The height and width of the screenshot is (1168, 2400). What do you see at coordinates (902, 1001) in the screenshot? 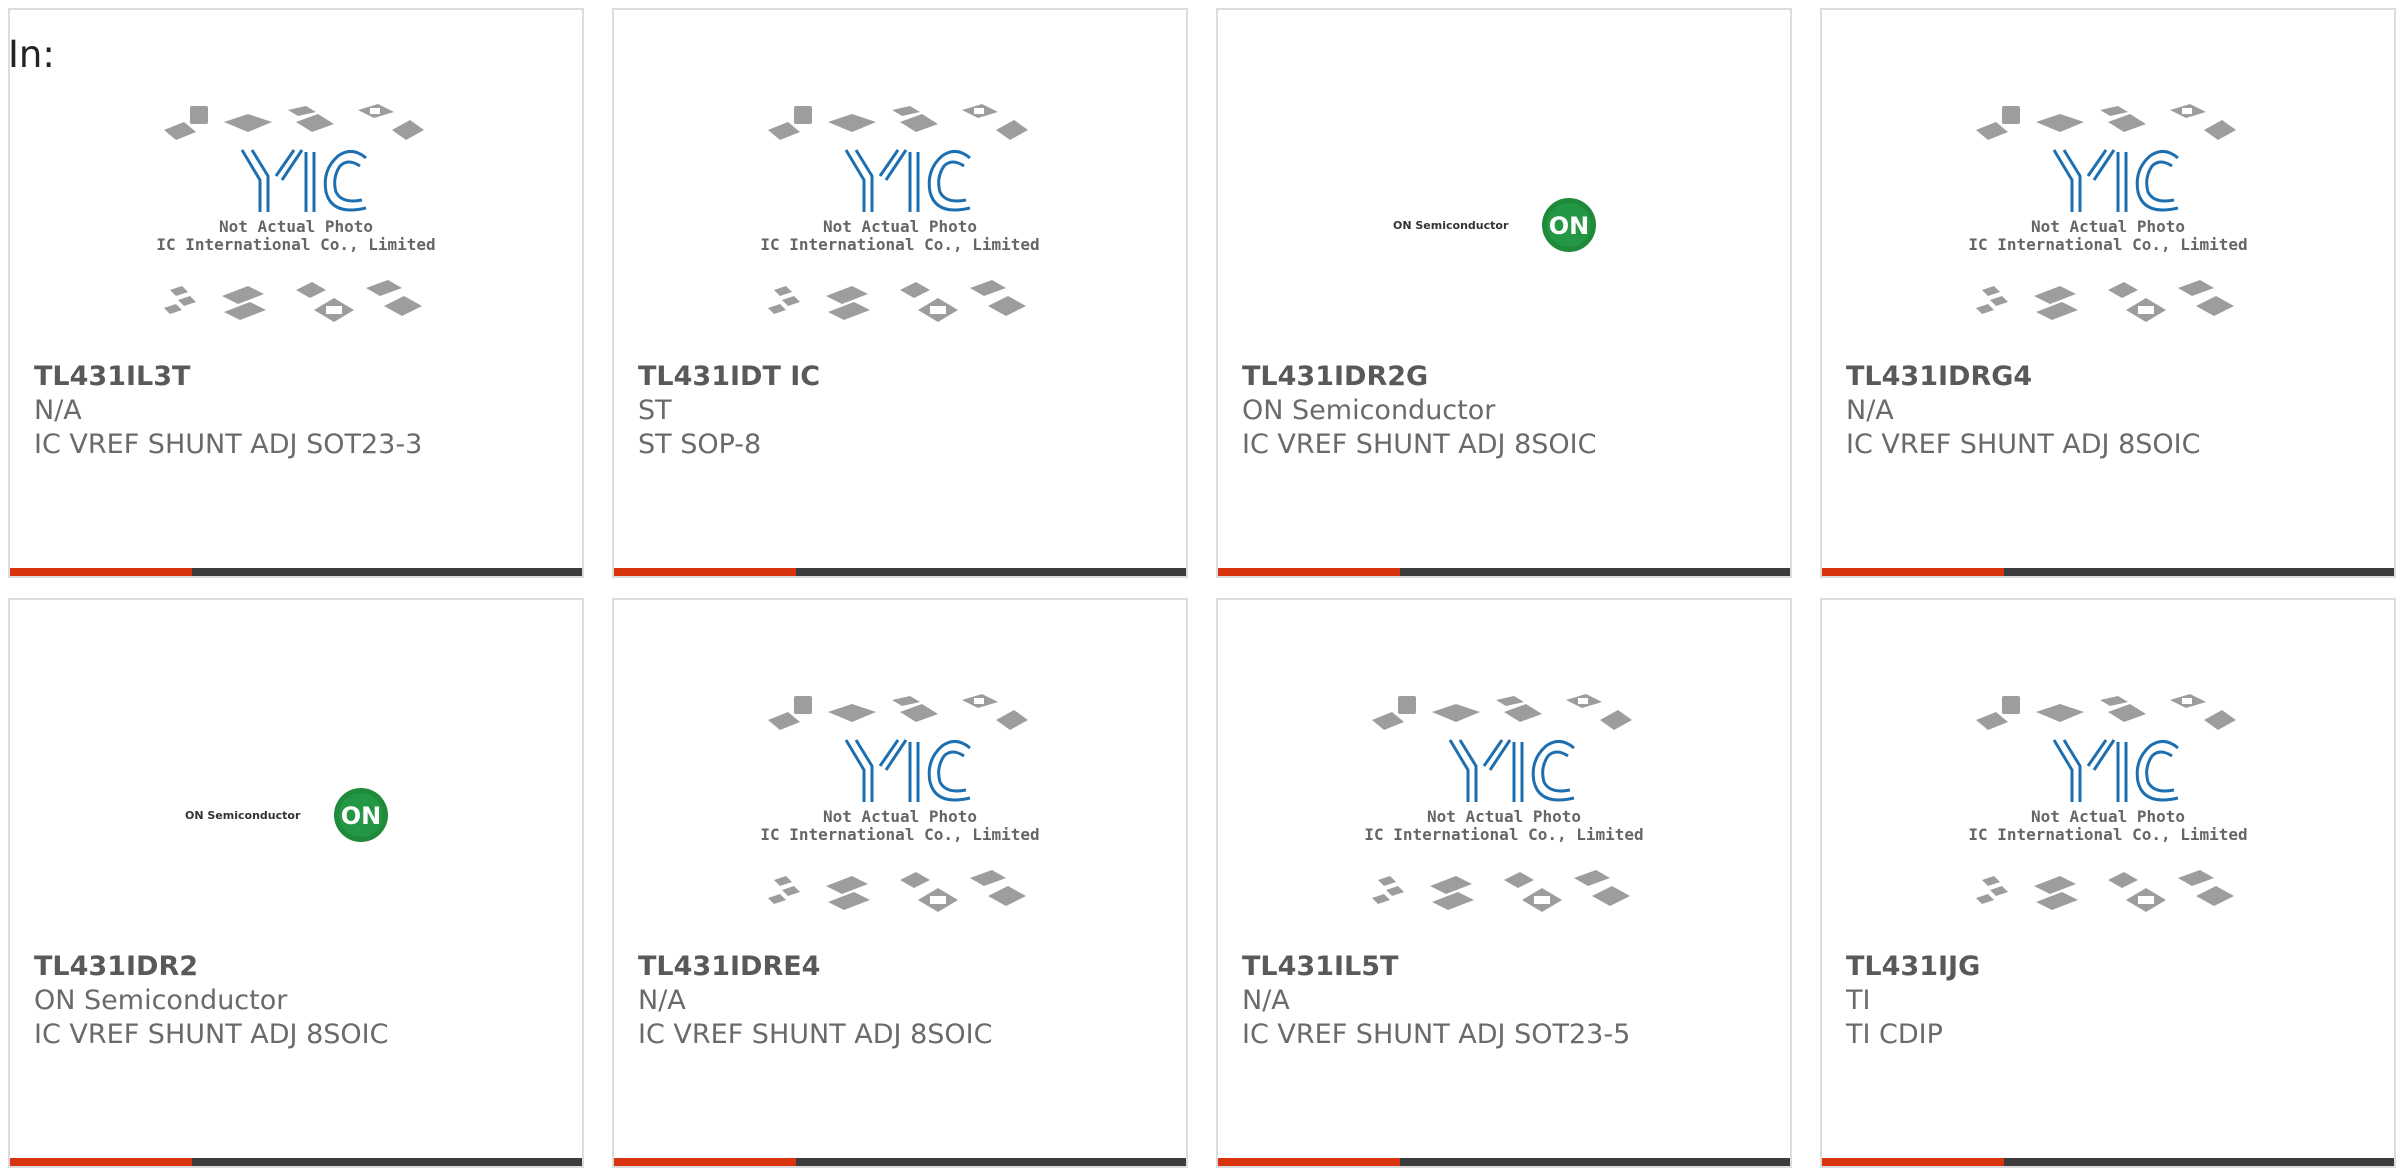
I see `product-info: TL431IDRE4 N/A IC VREF SHUNT ADJ 8SOIC` at bounding box center [902, 1001].